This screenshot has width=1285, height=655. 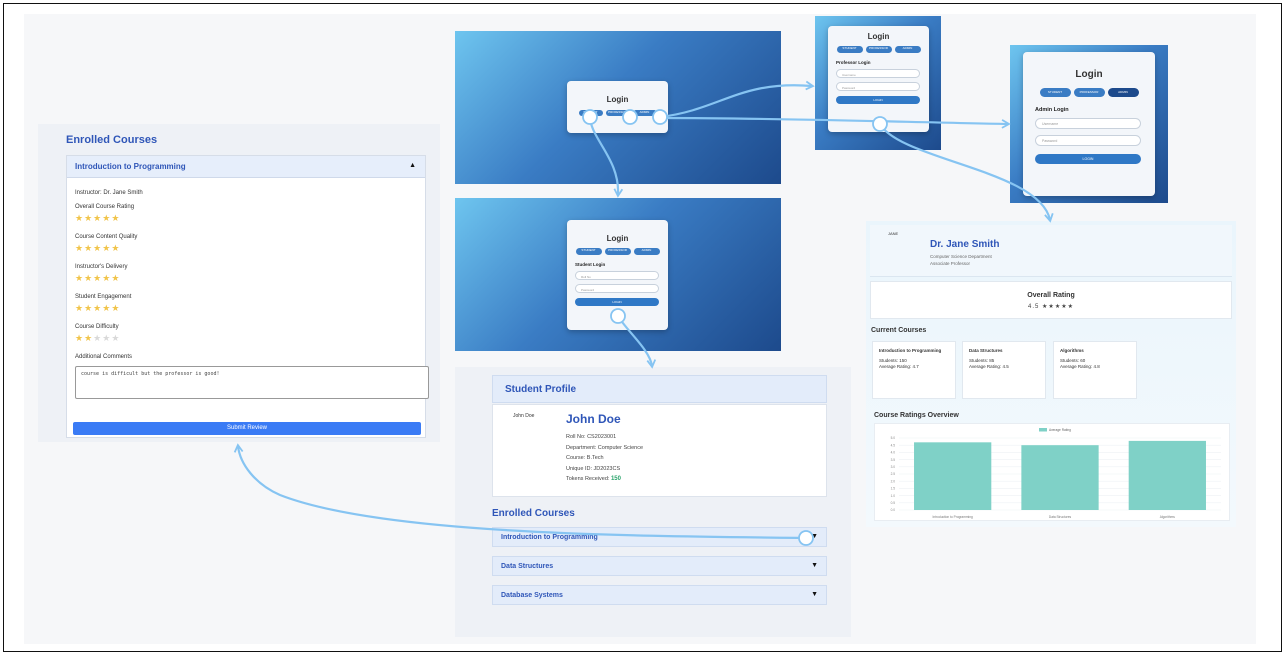 I want to click on review-instructor: Instructor: Dr. Jane Smith, so click(x=109, y=193).